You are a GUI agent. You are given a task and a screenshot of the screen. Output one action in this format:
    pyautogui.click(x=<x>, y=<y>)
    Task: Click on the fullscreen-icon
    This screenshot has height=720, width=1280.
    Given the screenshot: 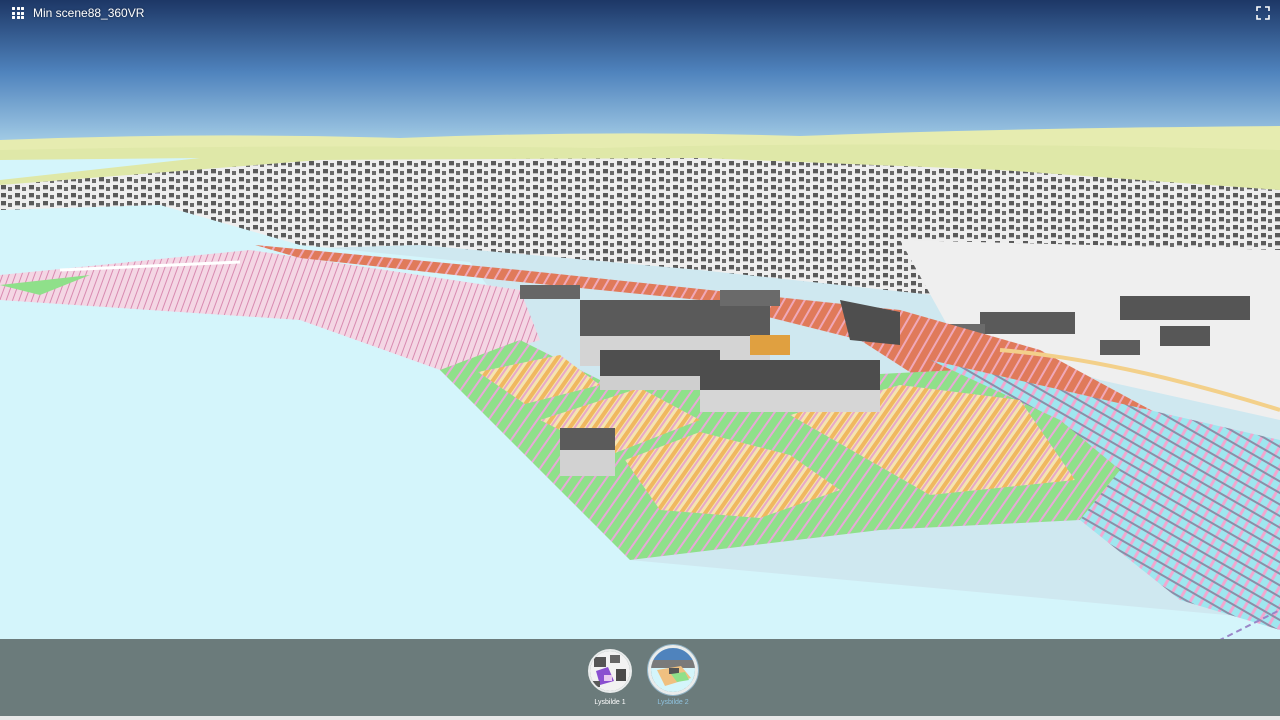 What is the action you would take?
    pyautogui.click(x=1263, y=13)
    